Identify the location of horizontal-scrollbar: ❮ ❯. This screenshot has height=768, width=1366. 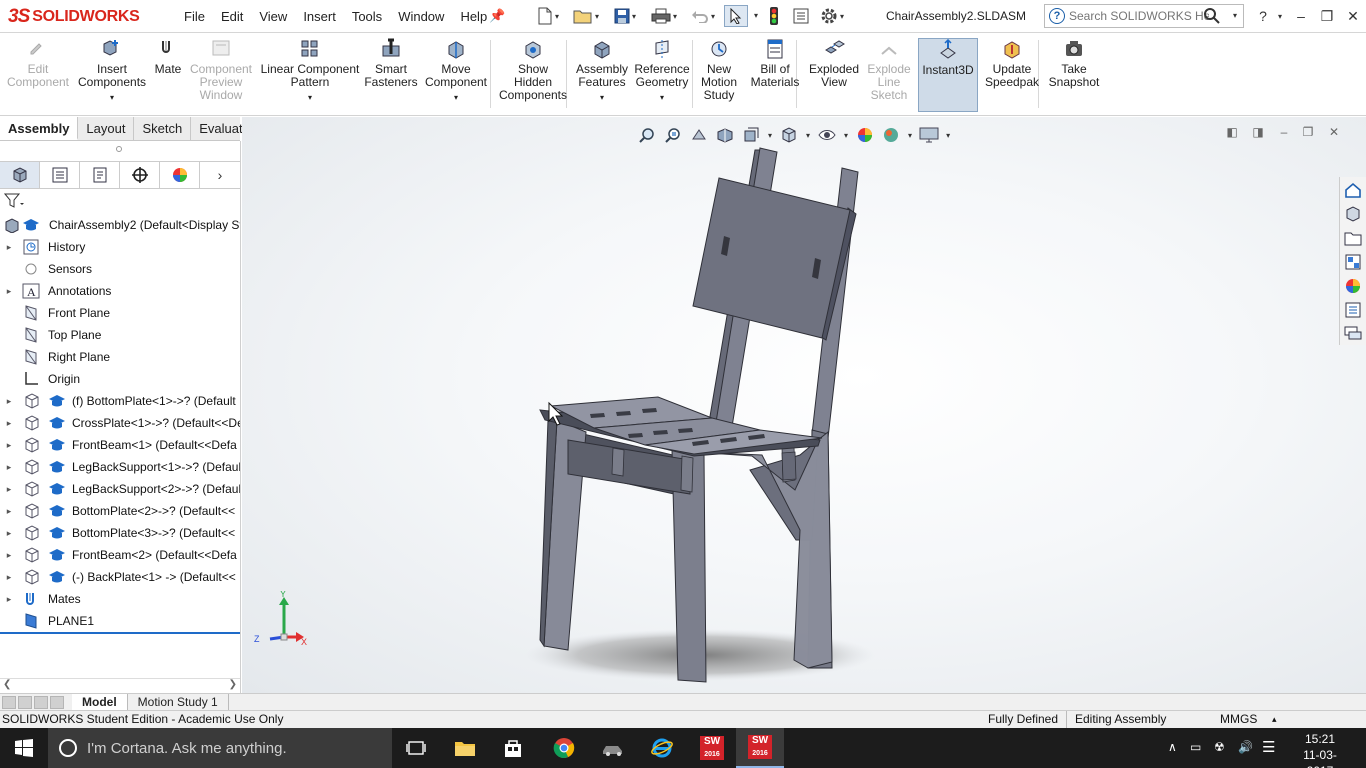
(120, 685).